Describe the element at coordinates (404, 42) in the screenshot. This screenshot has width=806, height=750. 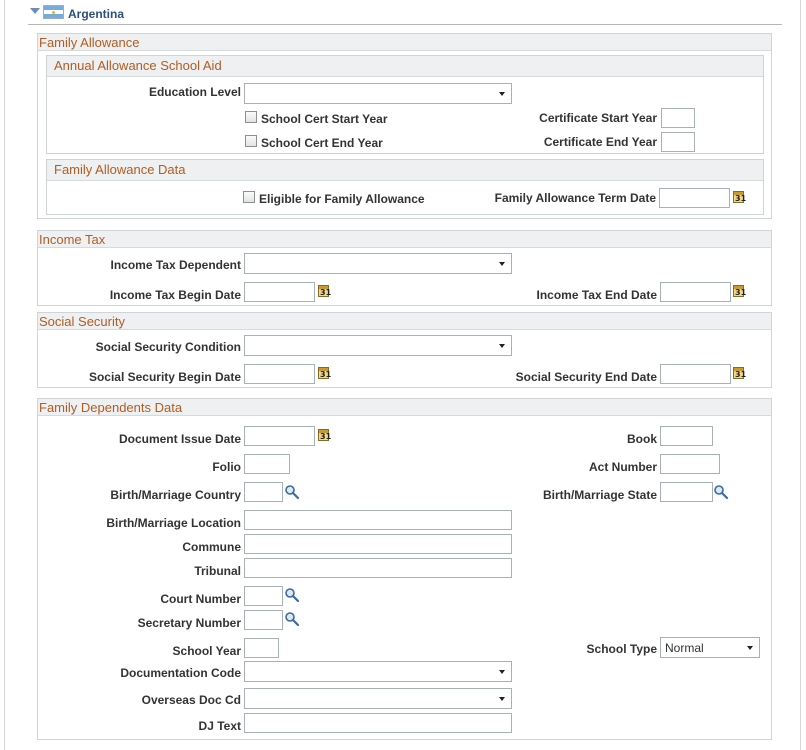
I see `family-allowance-header` at that location.